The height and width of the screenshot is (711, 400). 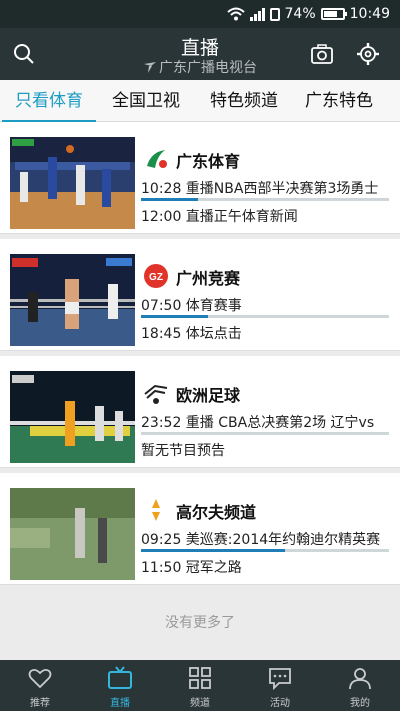 I want to click on camera-button, so click(x=322, y=54).